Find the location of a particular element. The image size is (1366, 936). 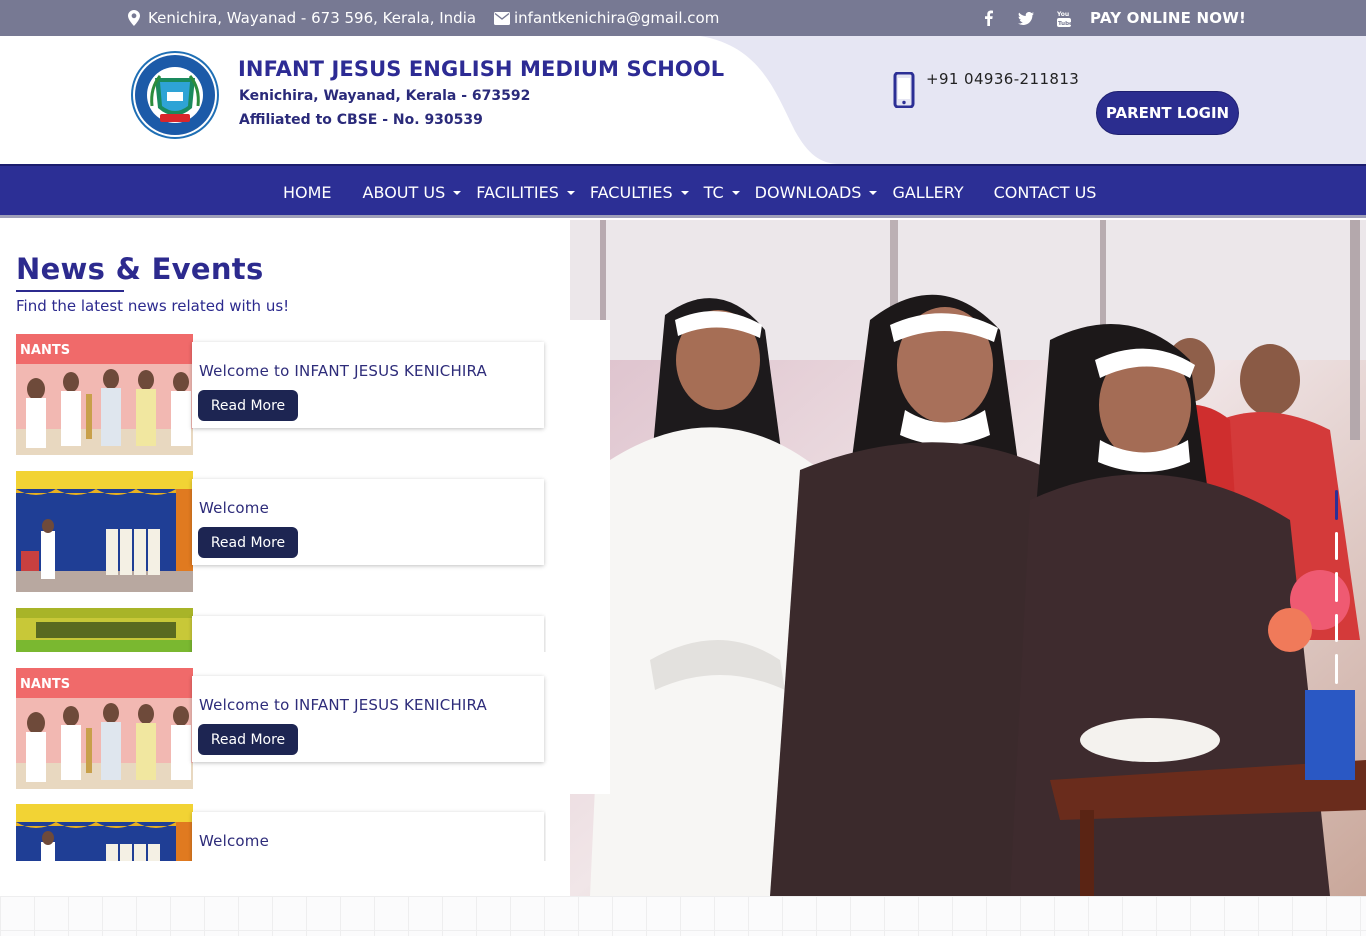

footer-pattern is located at coordinates (683, 916).